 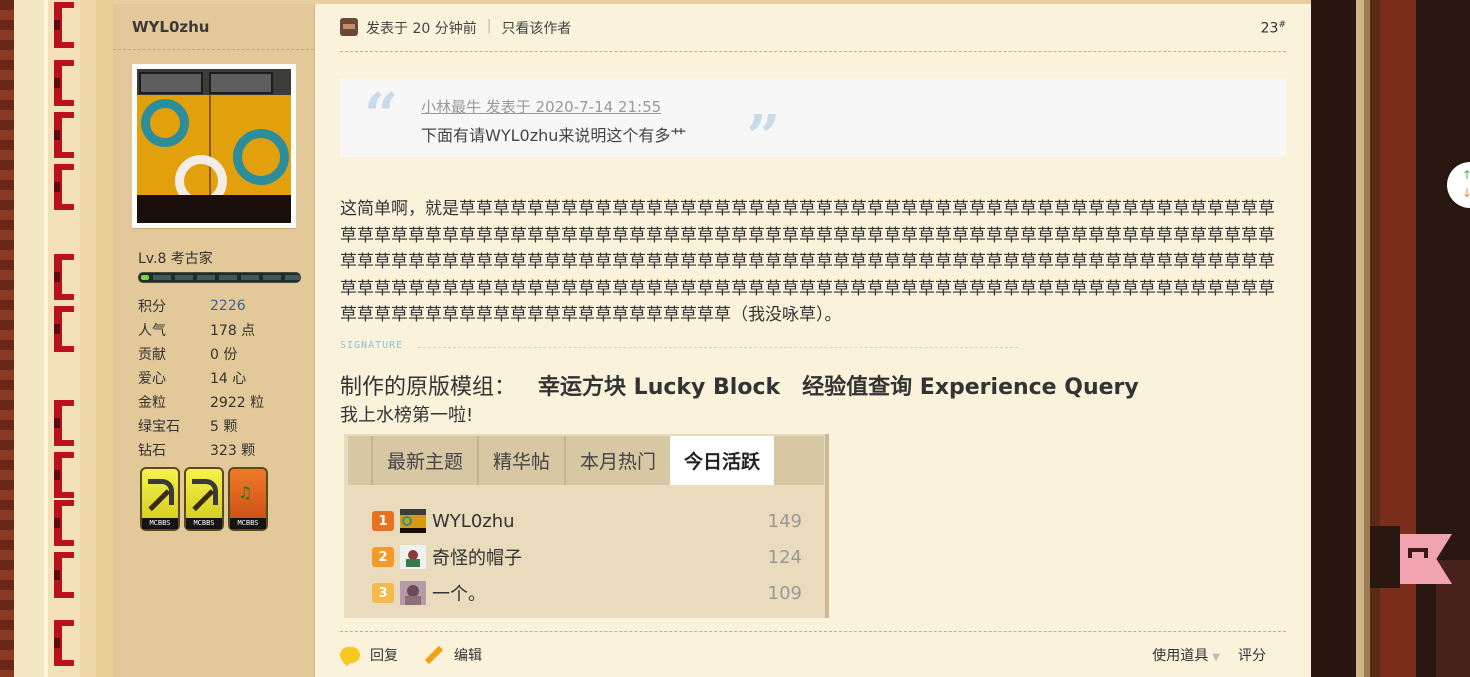 I want to click on tab-monthly-hot: 本月热门, so click(x=617, y=460).